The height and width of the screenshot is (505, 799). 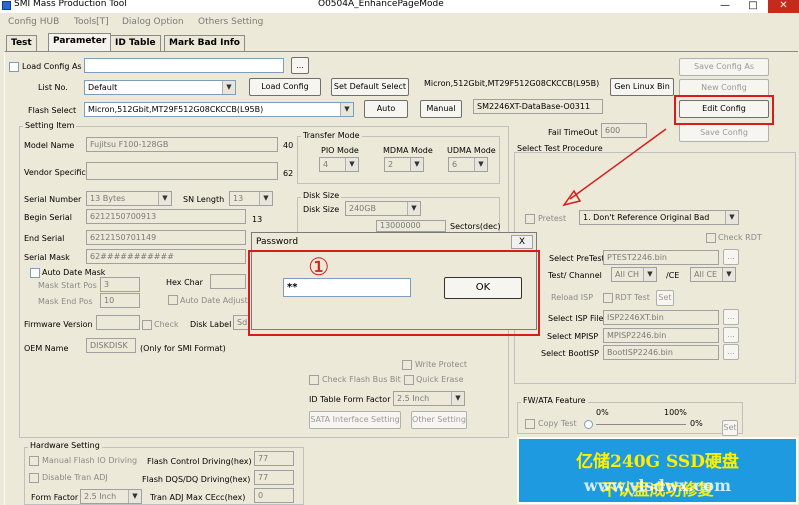 I want to click on tab-parameter: Parameter, so click(x=80, y=42).